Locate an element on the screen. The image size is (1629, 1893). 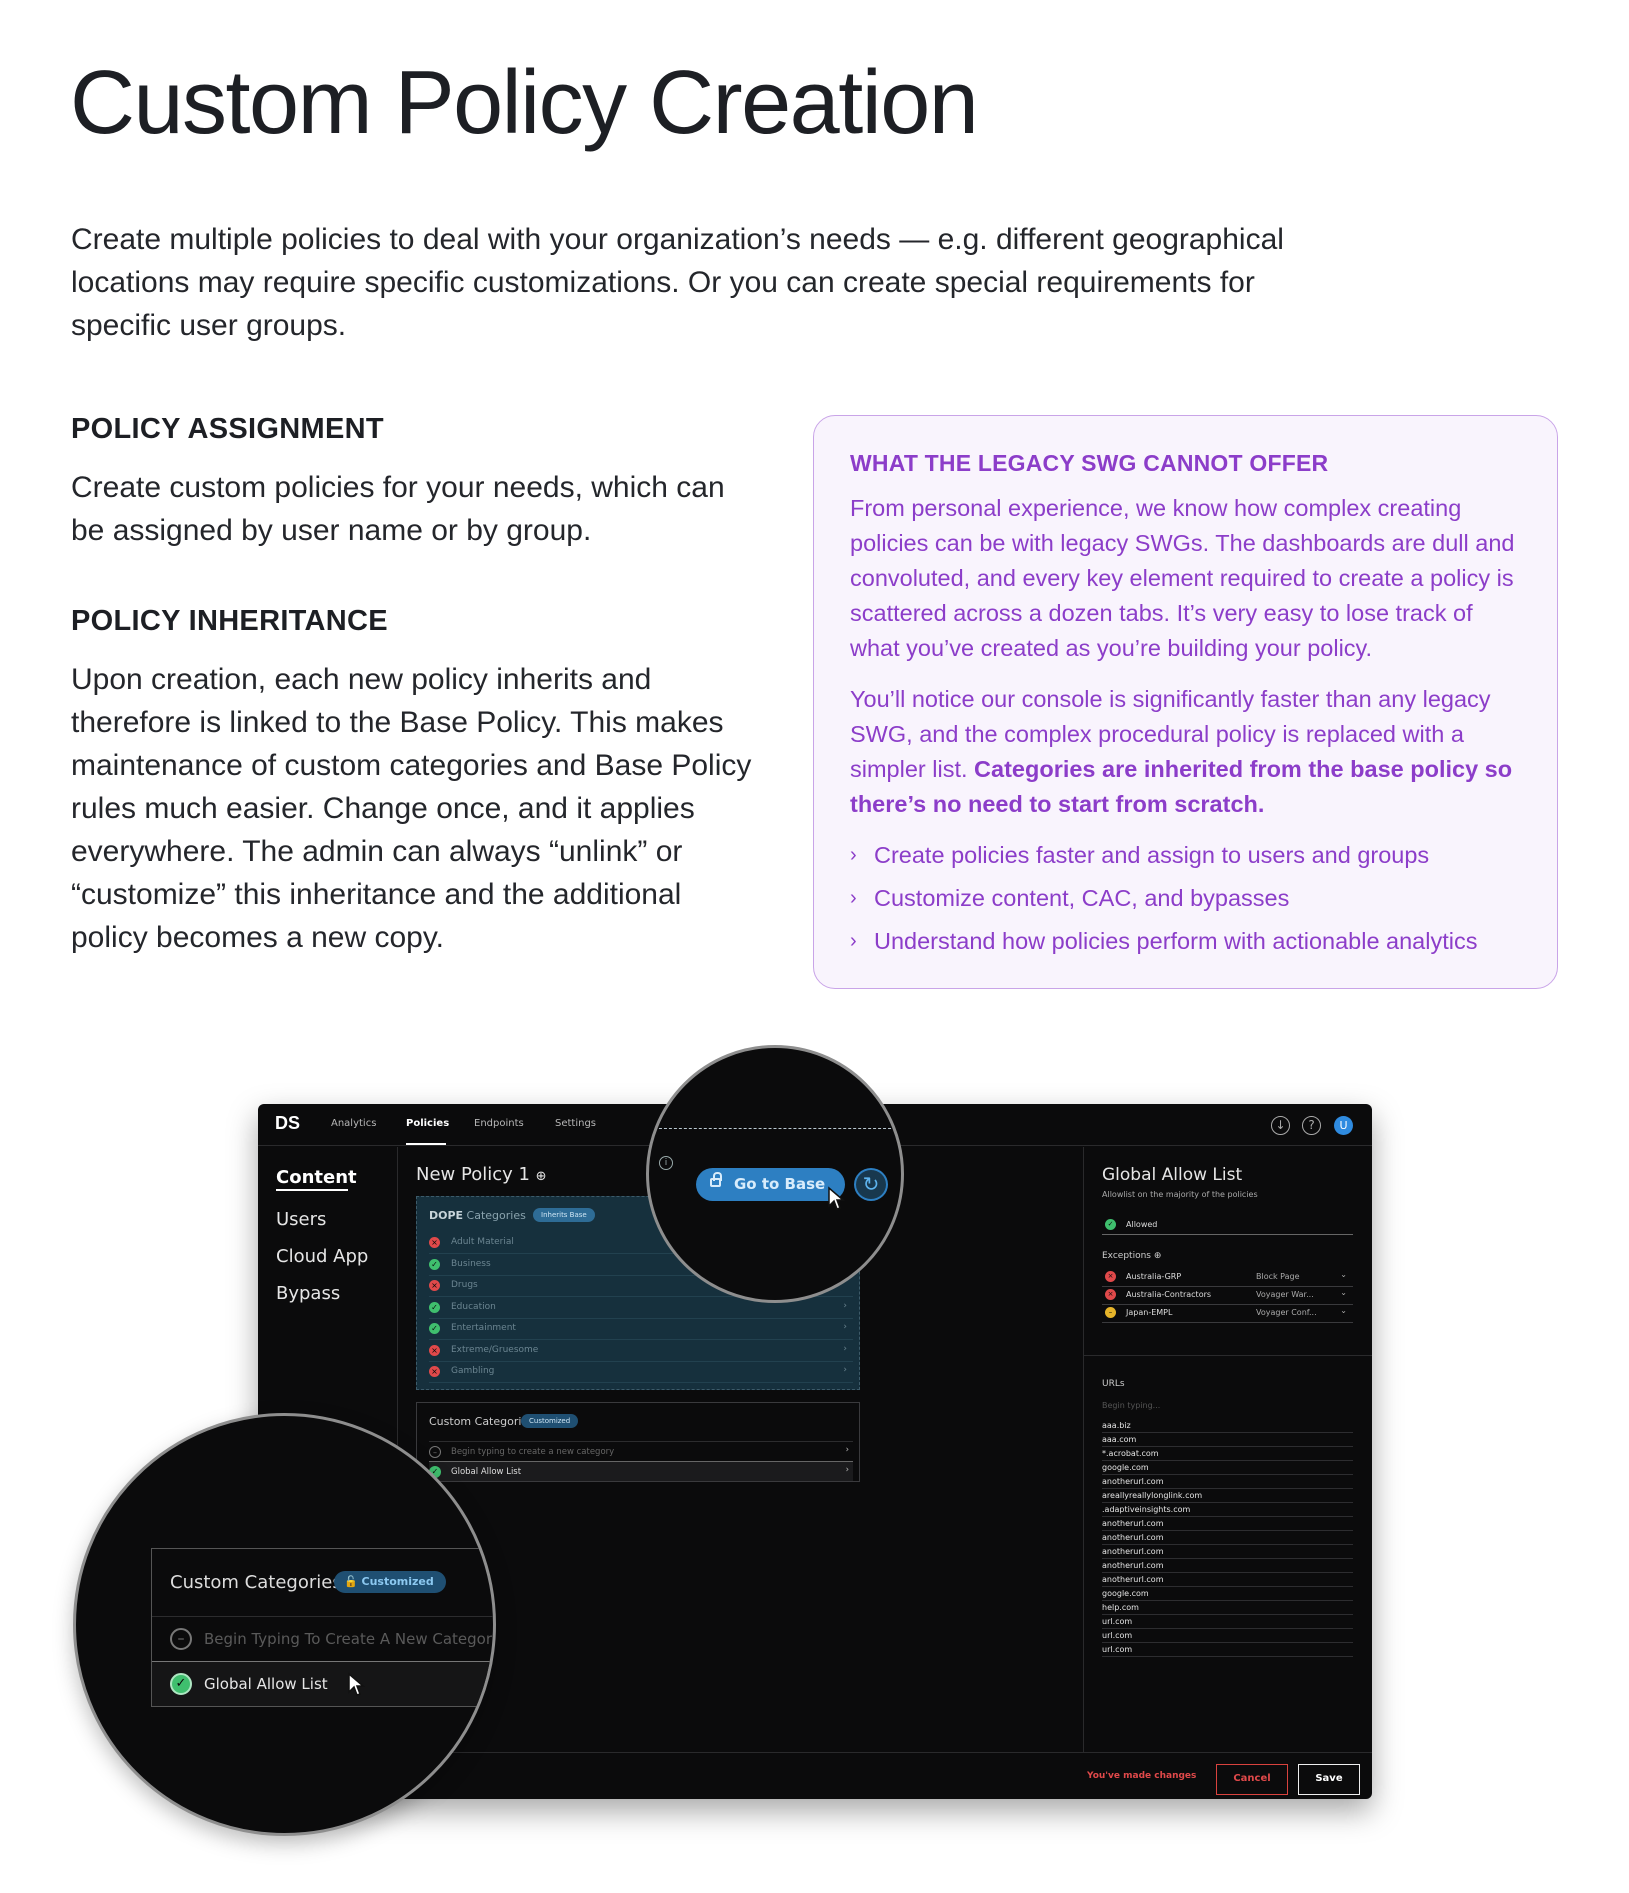
global-allow-list-row: ✓ Global Allow List › is located at coordinates (641, 1471).